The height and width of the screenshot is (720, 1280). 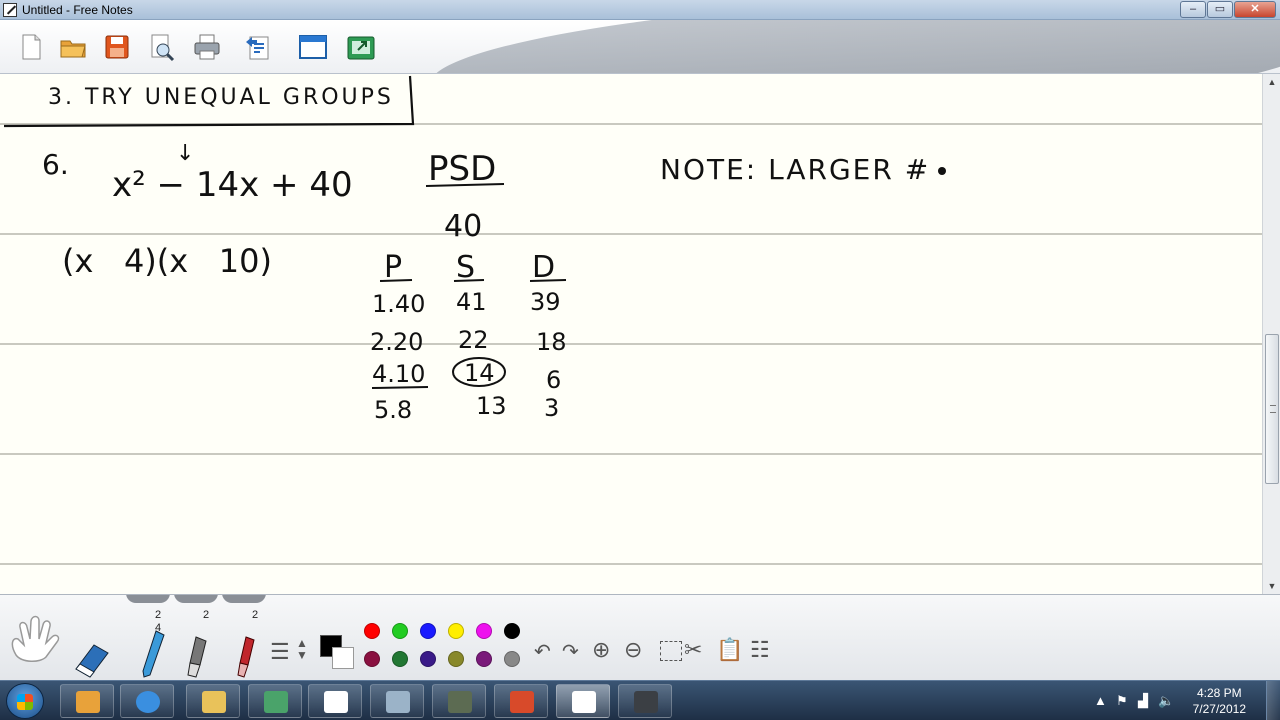 I want to click on import-icon, so click(x=259, y=47).